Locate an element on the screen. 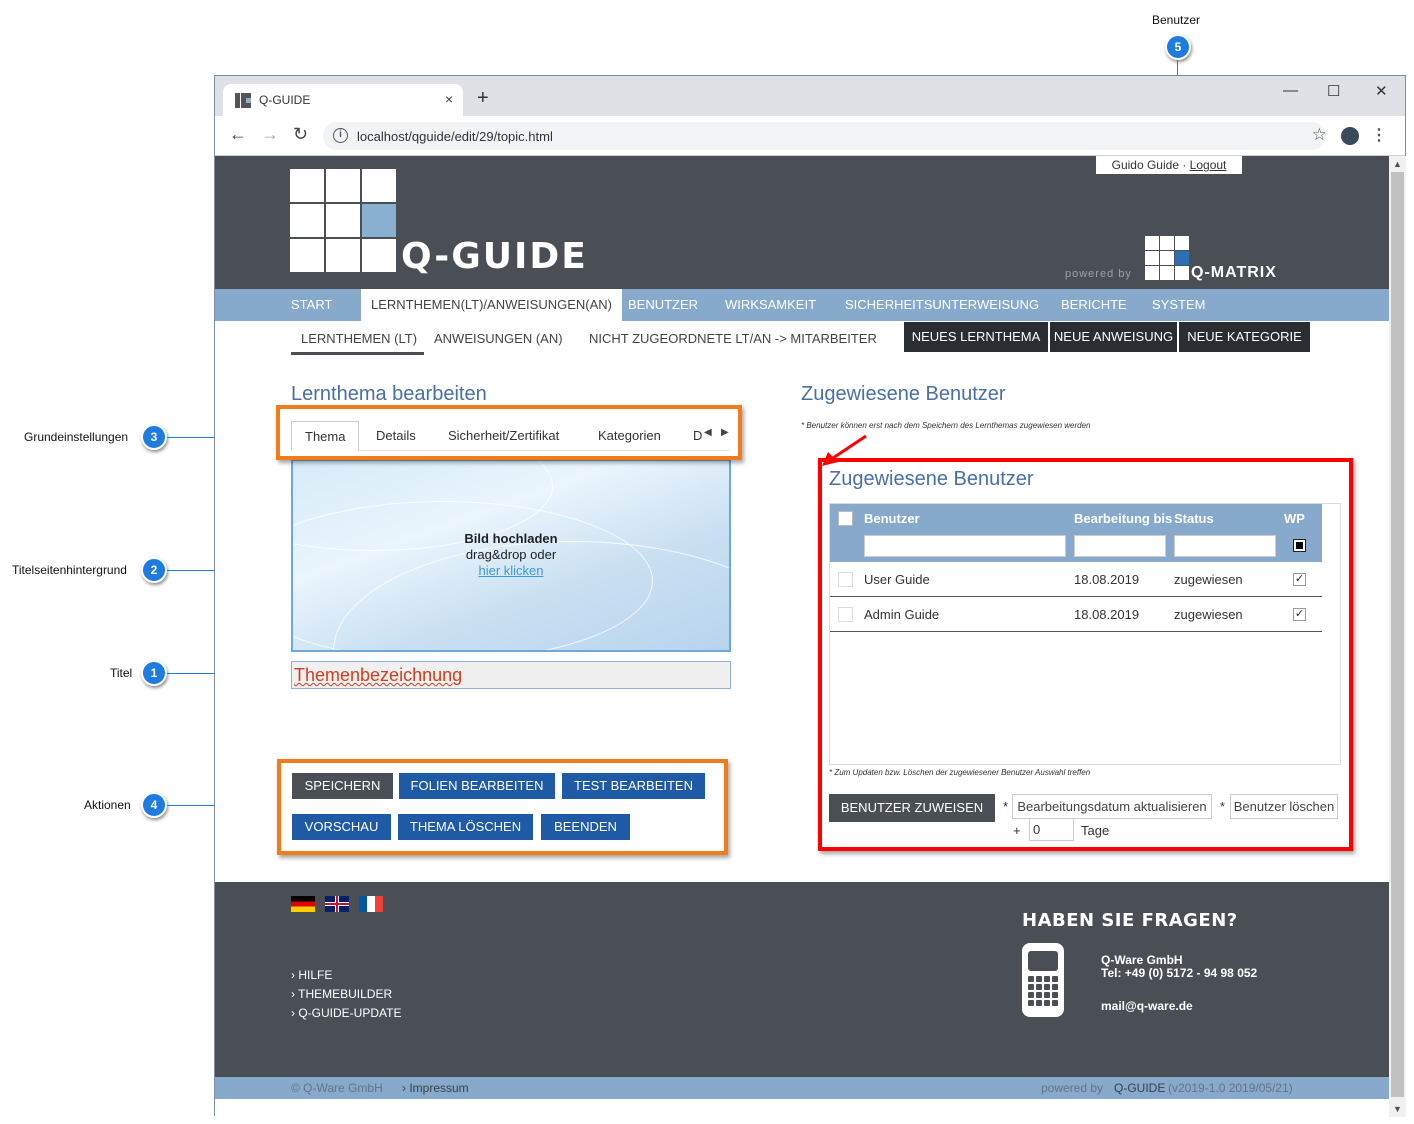 The height and width of the screenshot is (1124, 1414). users-section-title: Zugewiesene Benutzer is located at coordinates (903, 394).